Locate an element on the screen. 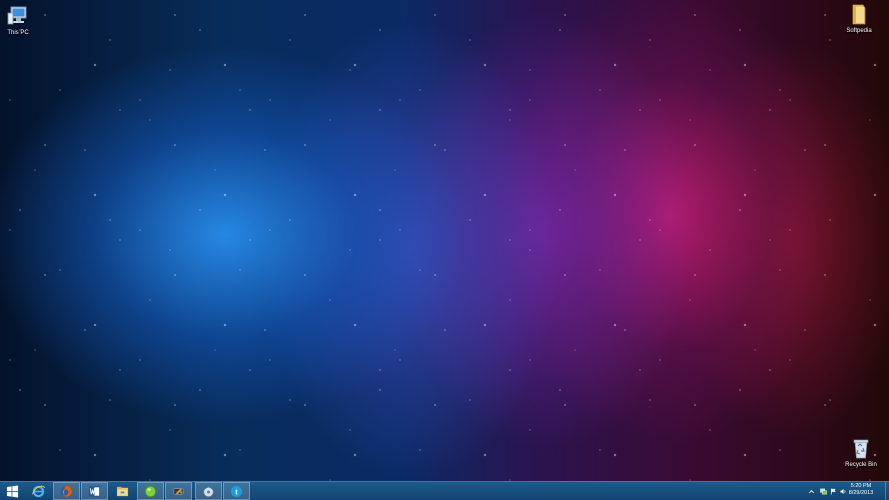  taskbar-clock: 5:20 PM 8/29/2013 is located at coordinates (861, 490).